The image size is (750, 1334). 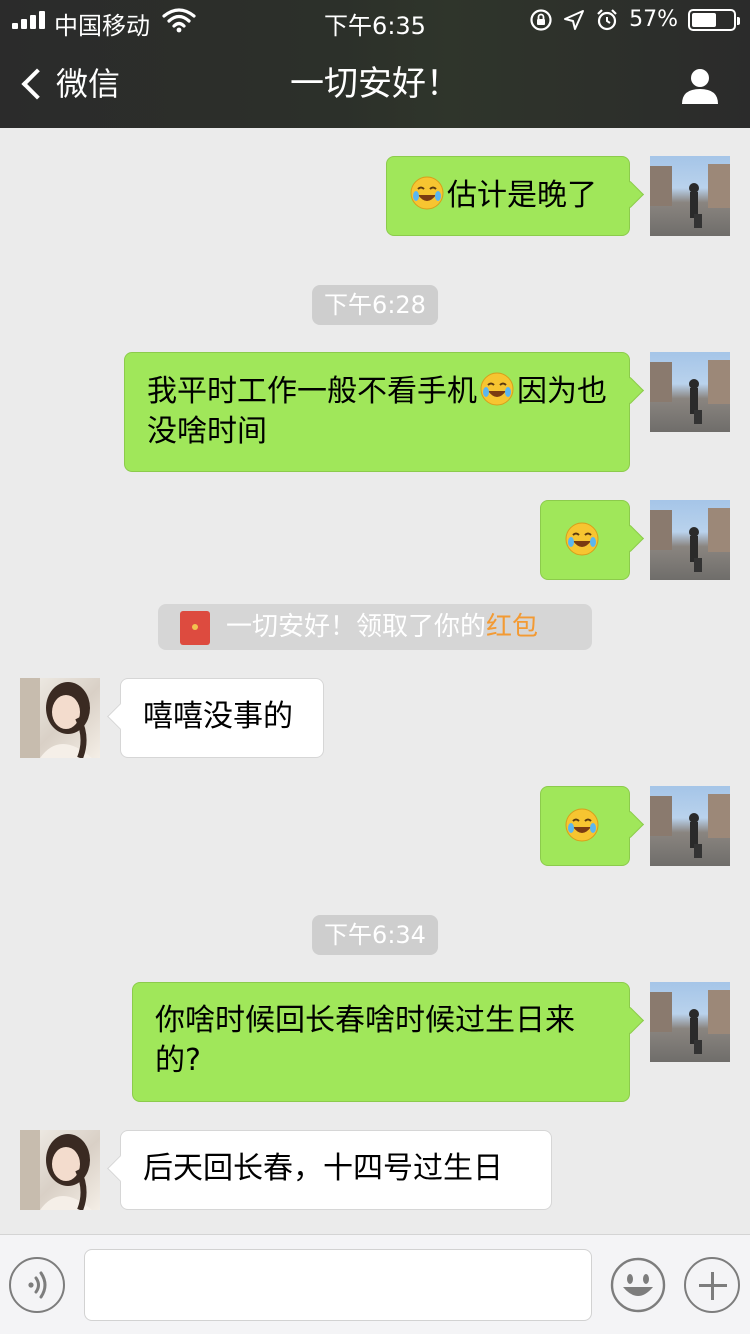 I want to click on red-packet-notice: 一切安好！领取了你的红包, so click(x=375, y=627).